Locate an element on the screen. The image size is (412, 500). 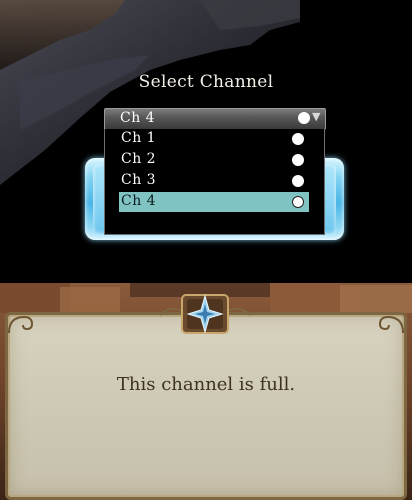
channel-option-label: Ch 4 is located at coordinates (139, 201).